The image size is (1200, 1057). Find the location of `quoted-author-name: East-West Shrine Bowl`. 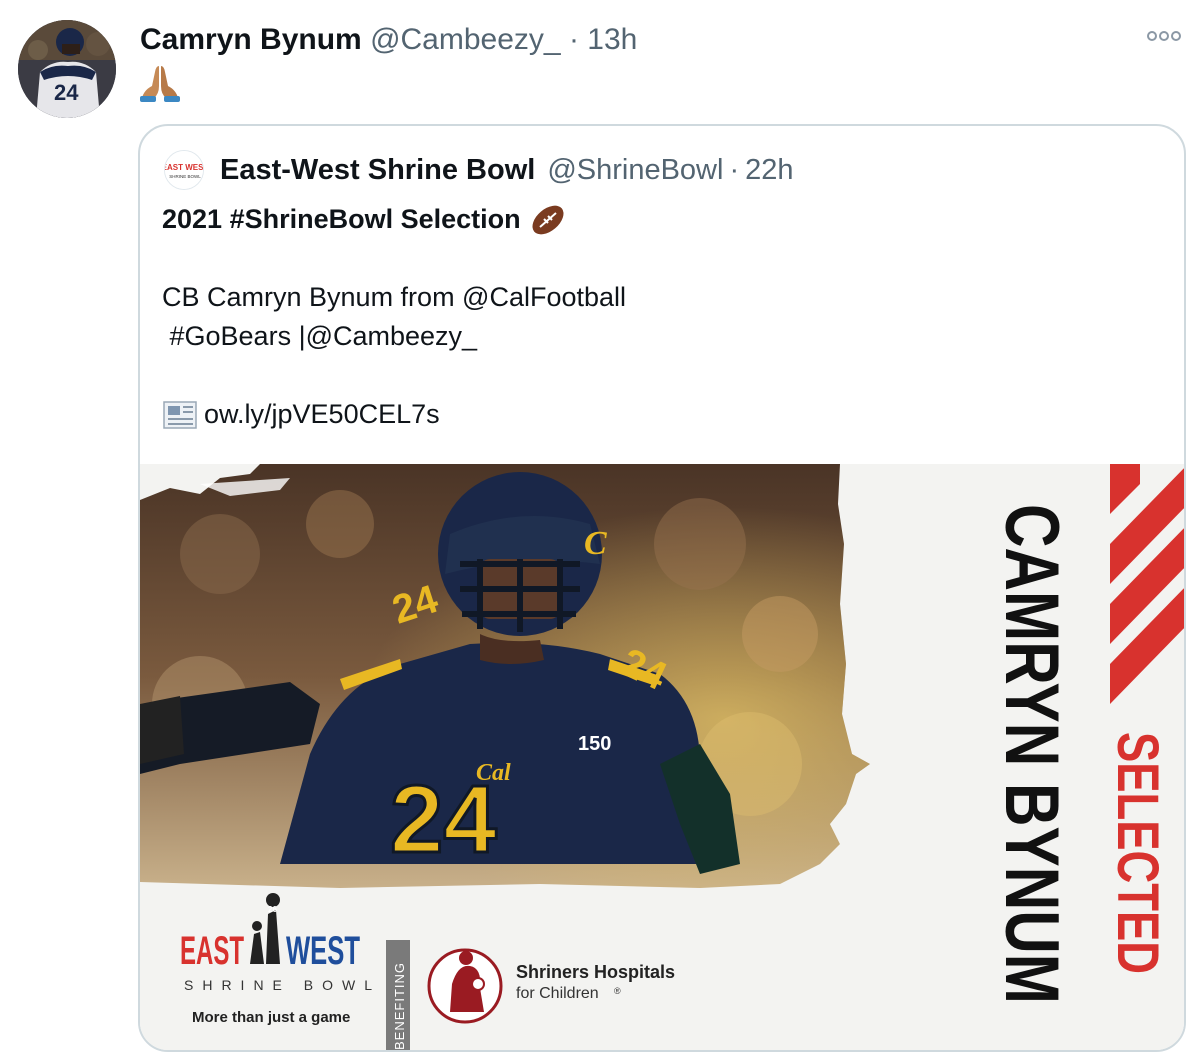

quoted-author-name: East-West Shrine Bowl is located at coordinates (377, 170).